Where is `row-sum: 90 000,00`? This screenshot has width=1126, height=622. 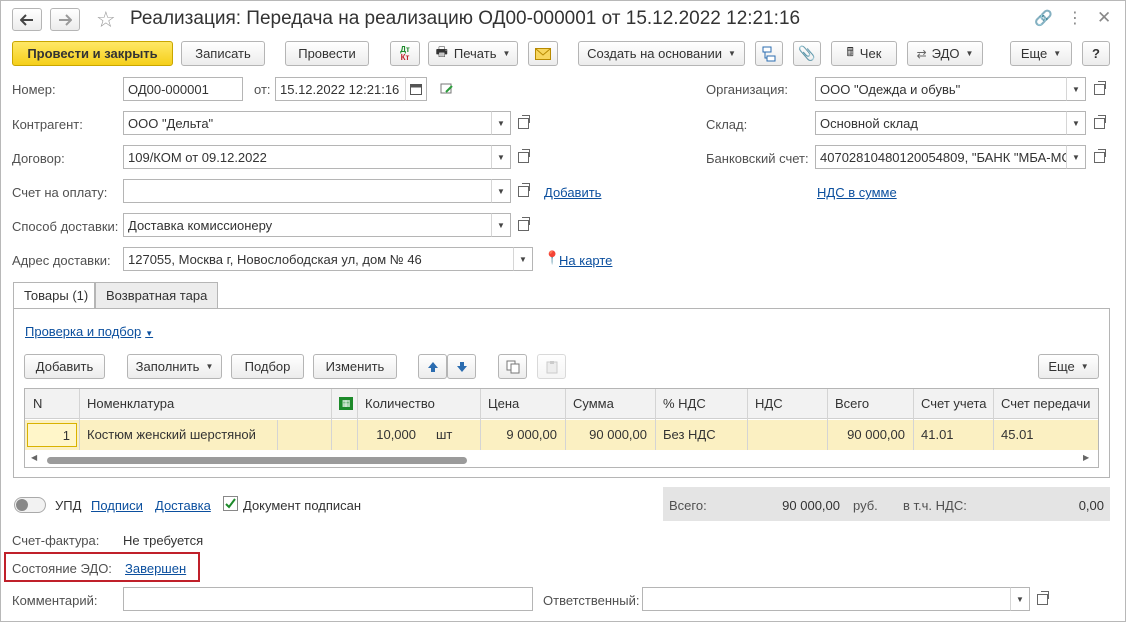 row-sum: 90 000,00 is located at coordinates (610, 435).